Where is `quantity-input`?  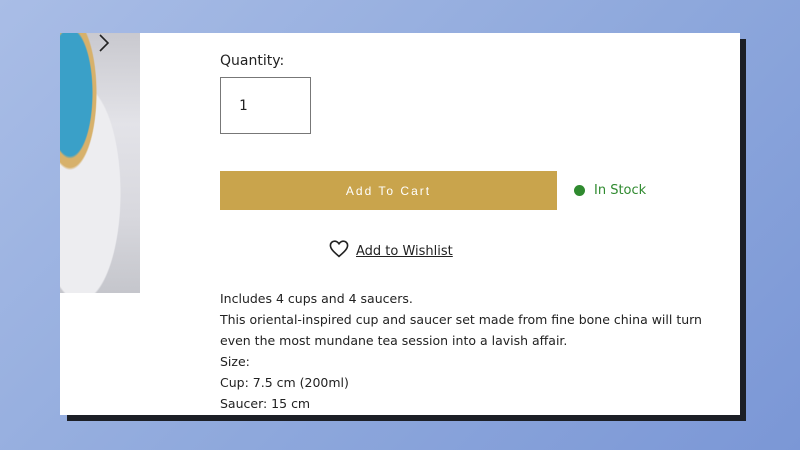
quantity-input is located at coordinates (265, 105).